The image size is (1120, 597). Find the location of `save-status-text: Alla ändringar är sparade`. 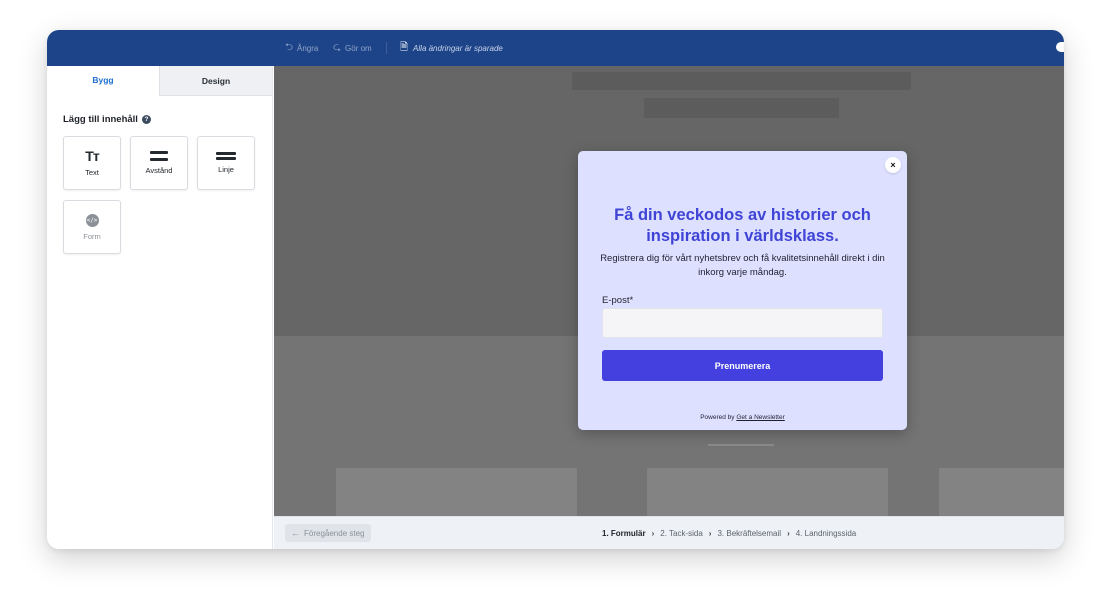

save-status-text: Alla ändringar är sparade is located at coordinates (458, 48).